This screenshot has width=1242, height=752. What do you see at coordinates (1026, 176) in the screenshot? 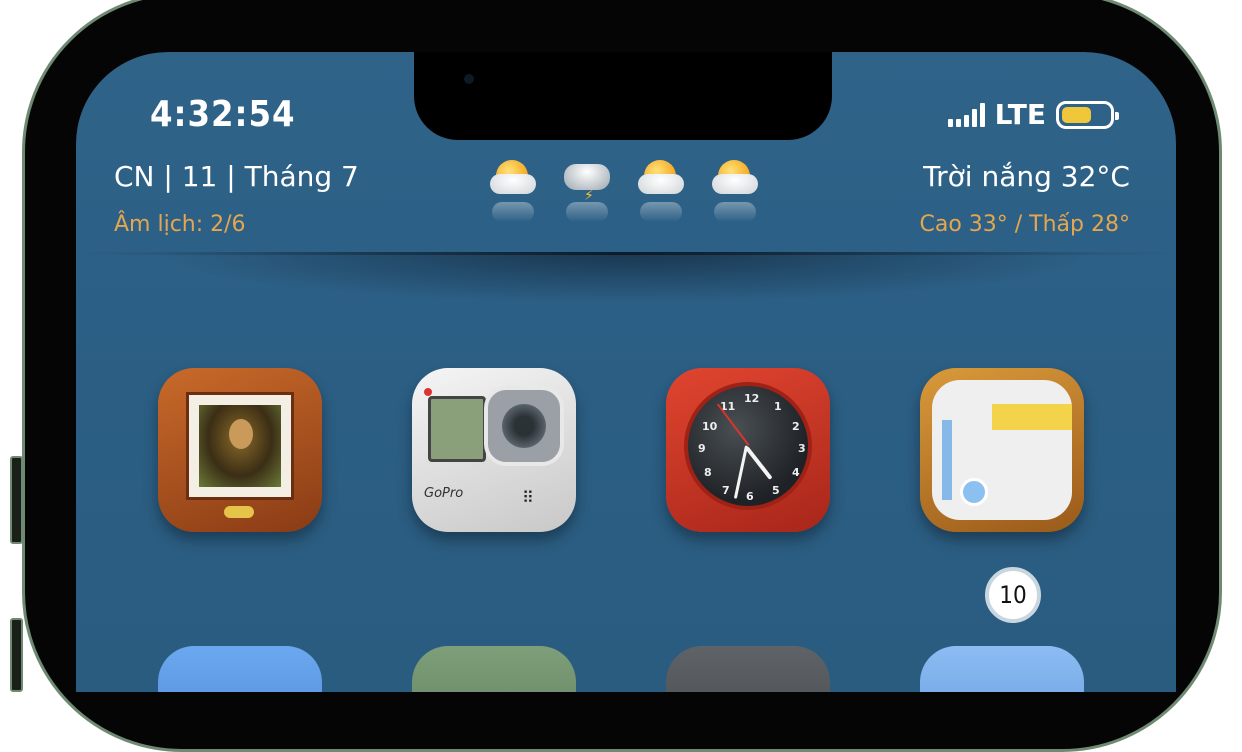
I see `widget-weather-condition: Trời nắng 32°C` at bounding box center [1026, 176].